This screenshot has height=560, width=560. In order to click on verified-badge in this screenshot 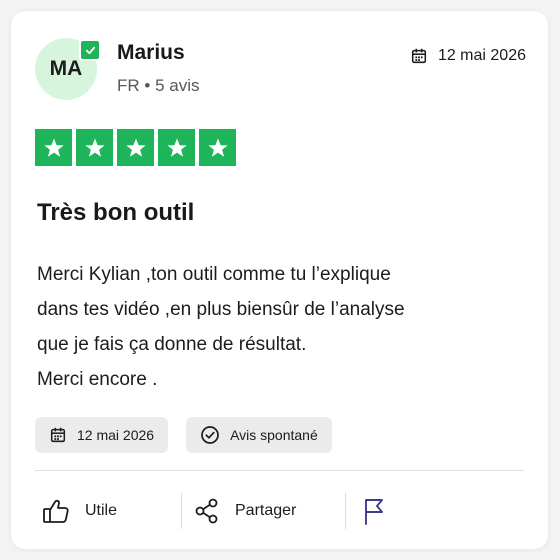, I will do `click(90, 50)`.